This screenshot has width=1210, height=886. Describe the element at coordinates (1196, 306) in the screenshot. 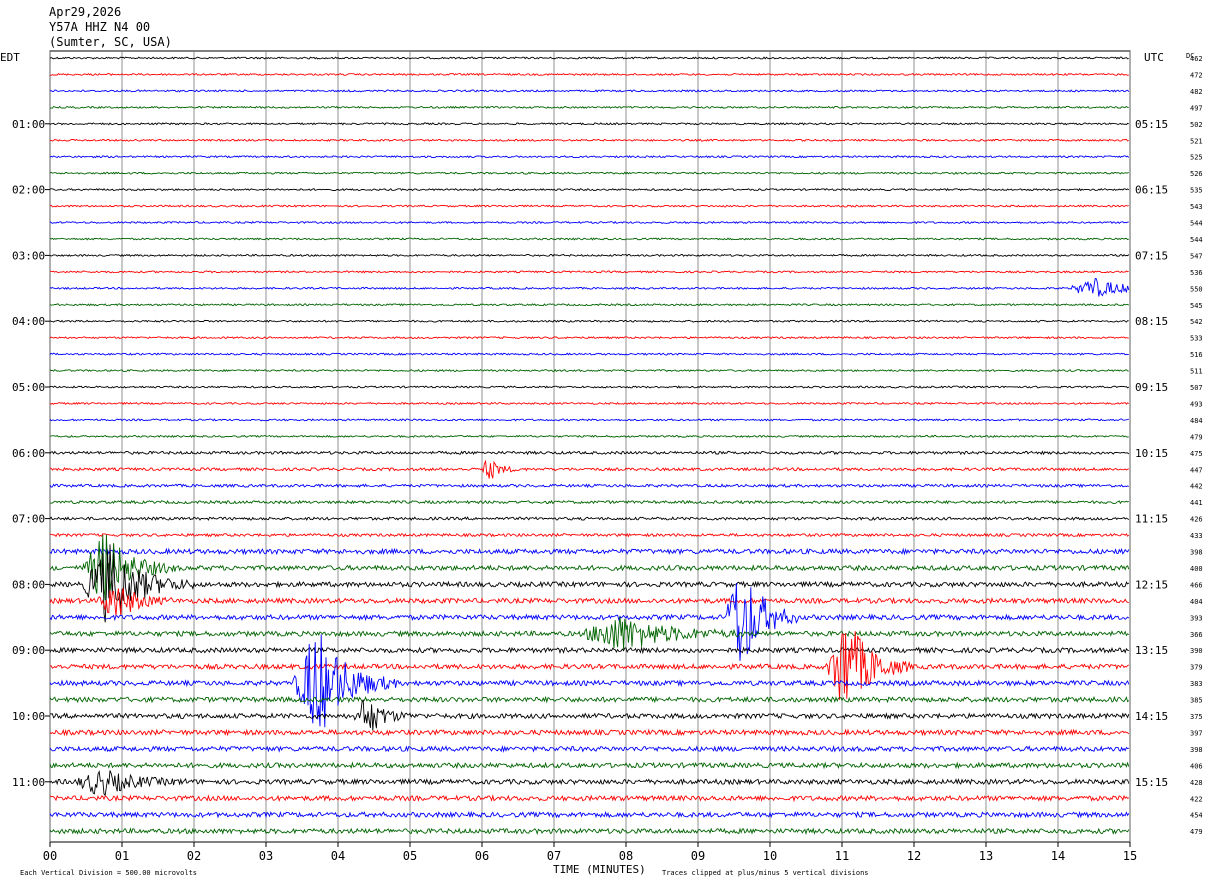

I see `dc-offset-label: 545` at that location.